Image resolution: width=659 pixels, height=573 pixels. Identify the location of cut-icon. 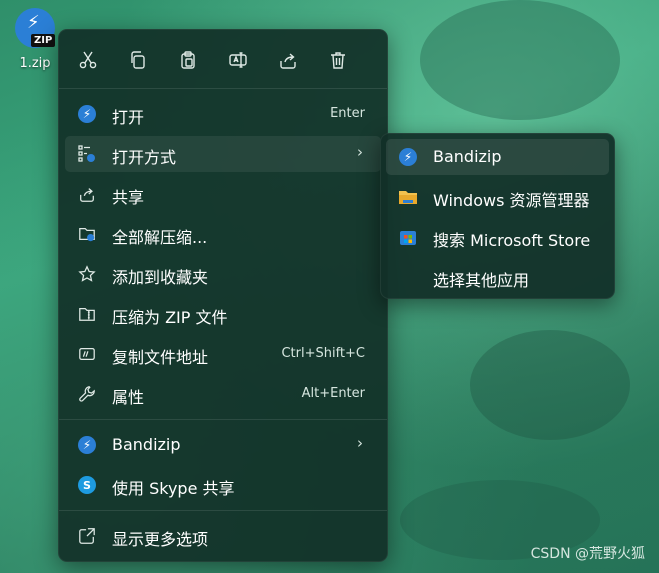
(88, 60).